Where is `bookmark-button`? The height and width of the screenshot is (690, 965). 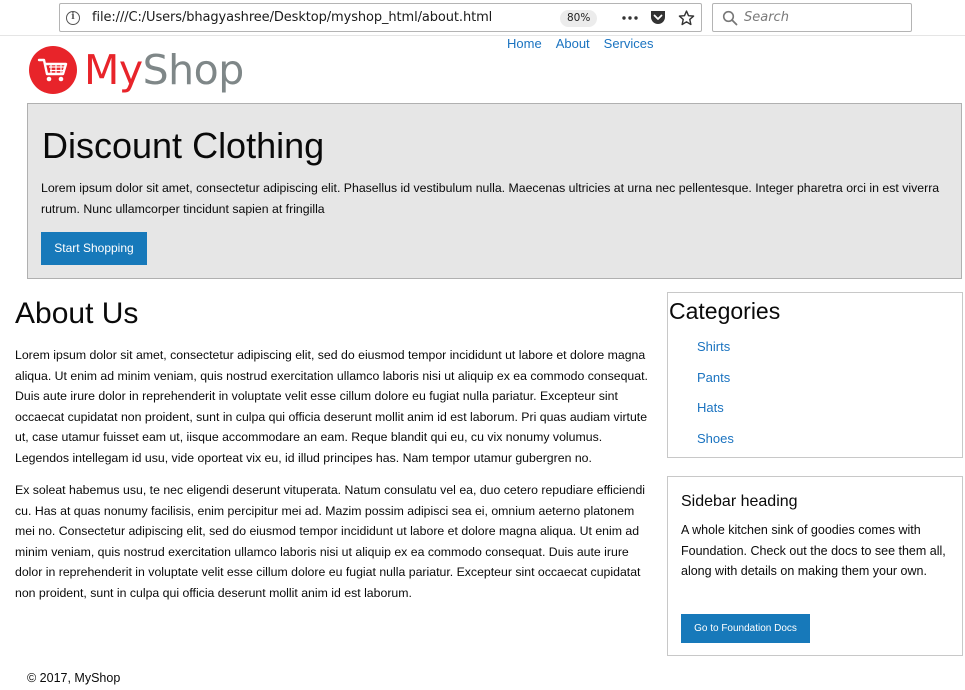 bookmark-button is located at coordinates (686, 17).